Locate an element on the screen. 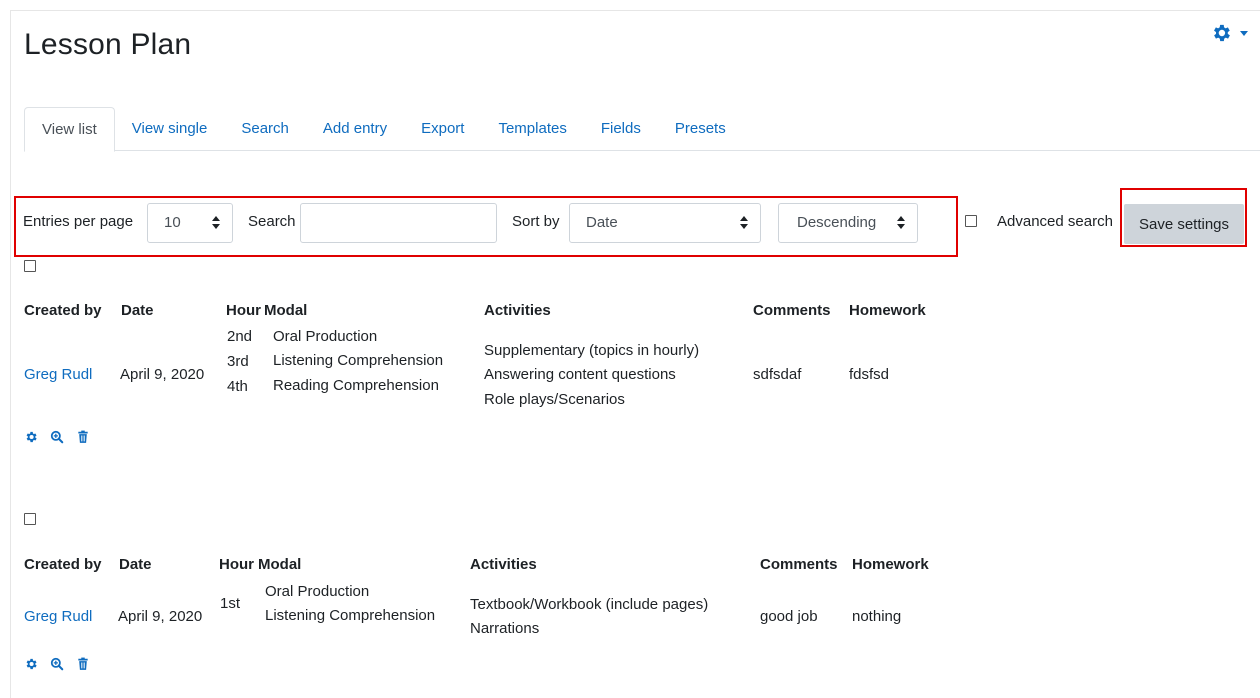  activity-value: Supplementary (topics in hourly) is located at coordinates (592, 350).